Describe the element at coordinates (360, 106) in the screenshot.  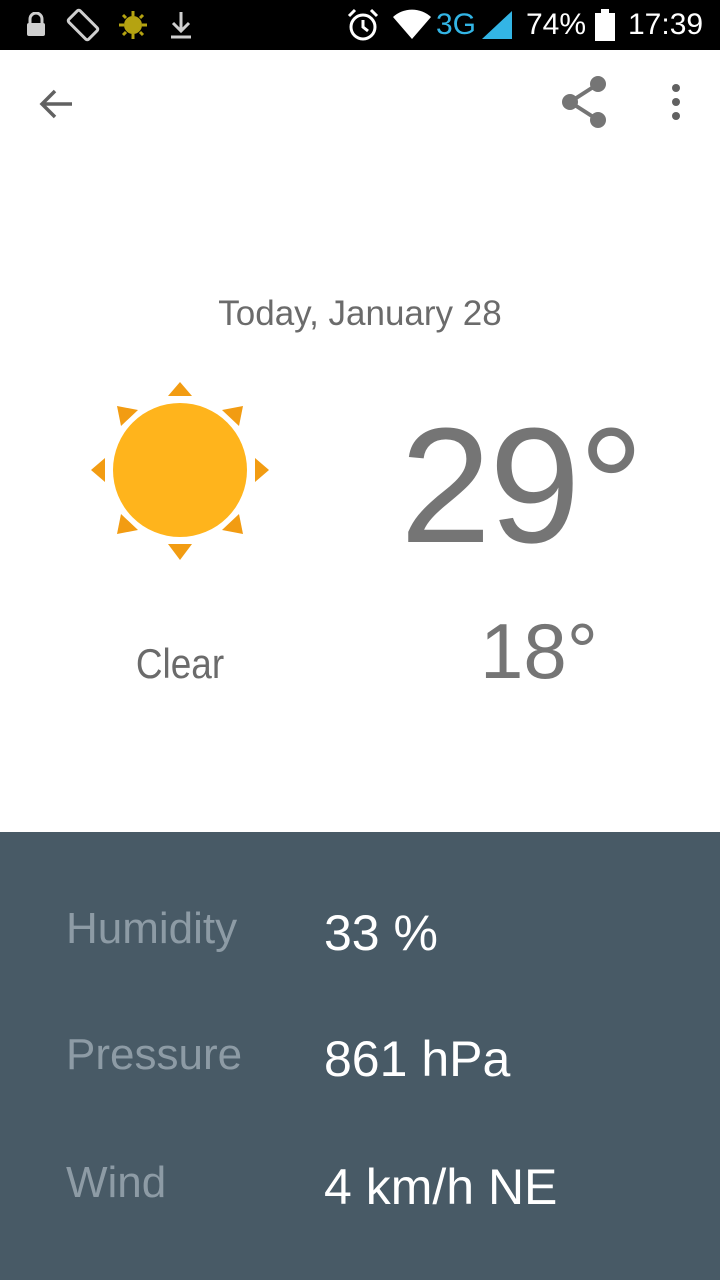
I see `toolbar` at that location.